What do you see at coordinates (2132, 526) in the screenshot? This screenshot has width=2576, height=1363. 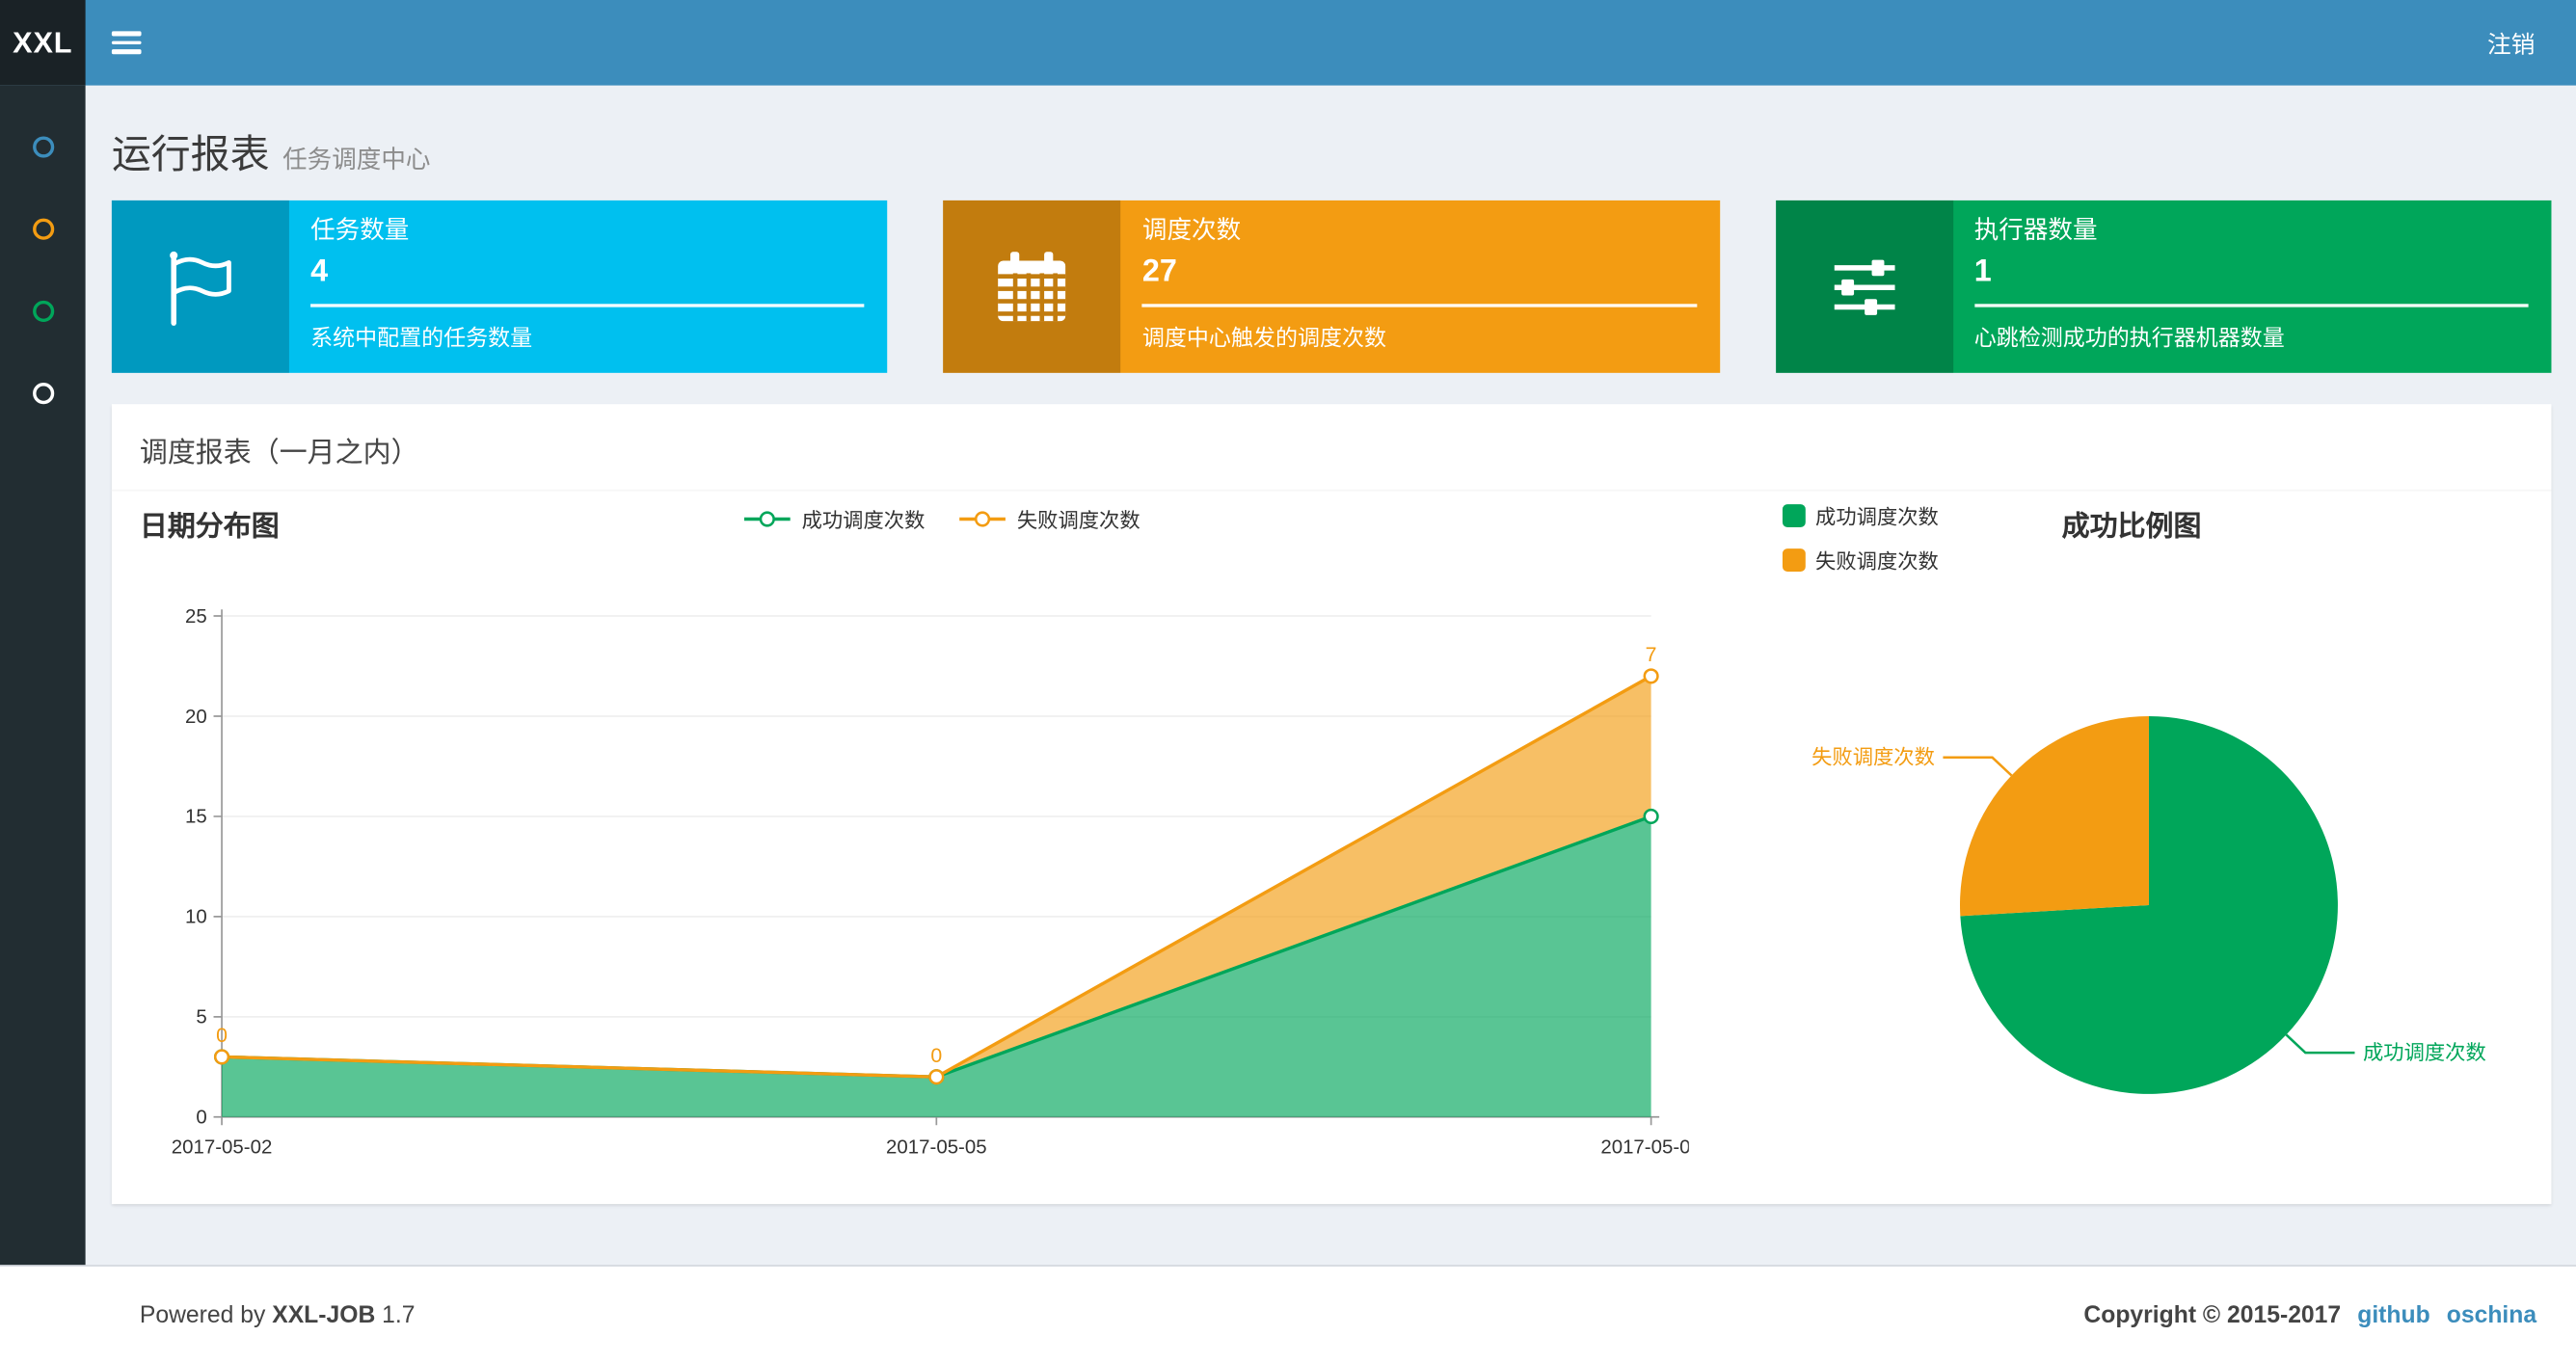 I see `pie-chart-title: 成功比例图` at bounding box center [2132, 526].